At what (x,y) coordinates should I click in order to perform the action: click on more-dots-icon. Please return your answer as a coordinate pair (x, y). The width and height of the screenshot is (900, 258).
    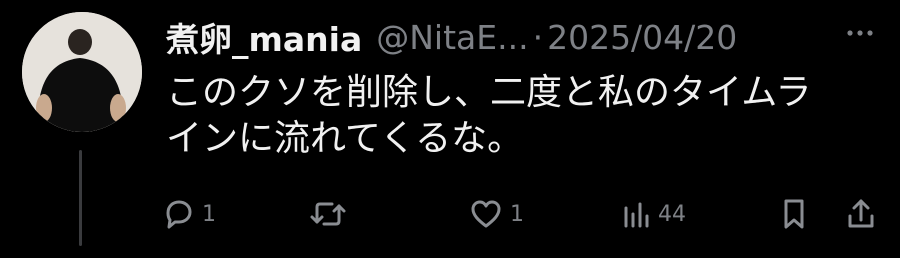
    Looking at the image, I should click on (860, 33).